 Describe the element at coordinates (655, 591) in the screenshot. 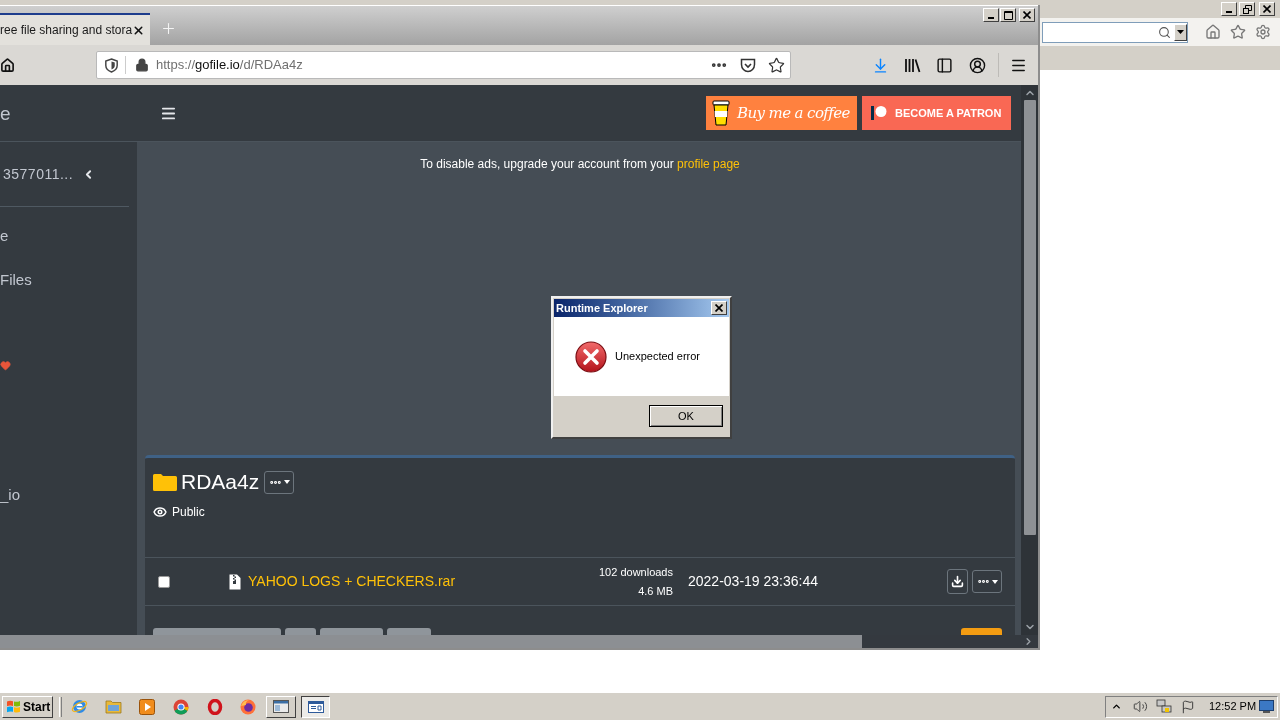

I see `file-size: 4.6 MB` at that location.